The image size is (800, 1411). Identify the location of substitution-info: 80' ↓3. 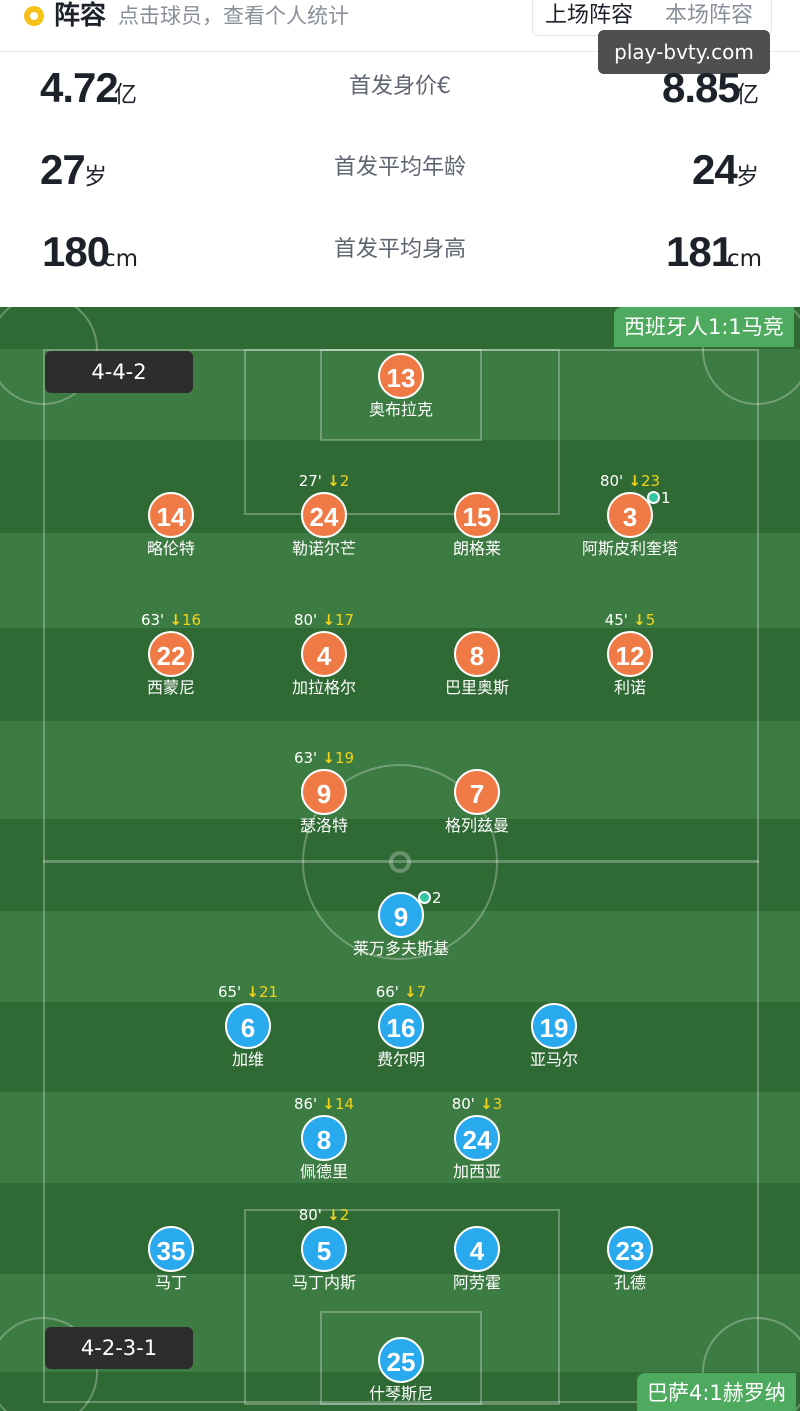
(477, 1104).